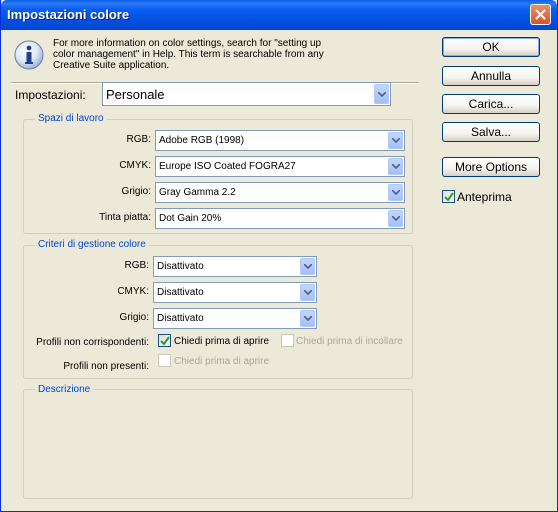 This screenshot has width=558, height=512. Describe the element at coordinates (235, 266) in the screenshot. I see `policy-rgb-select: Disattivato` at that location.